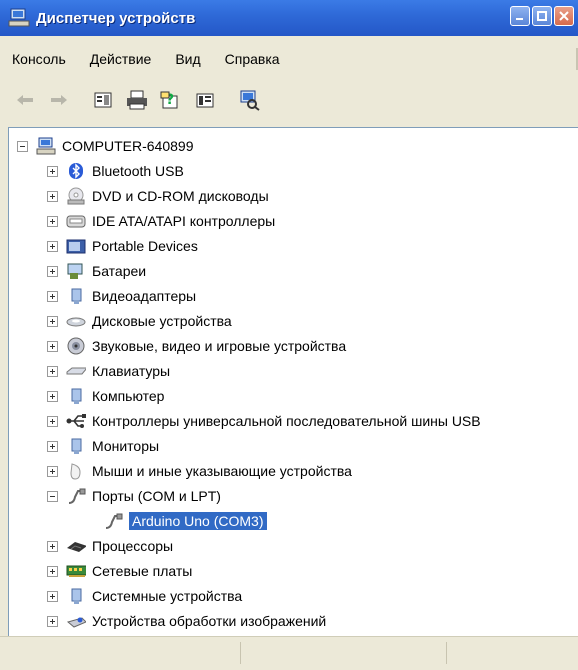 The image size is (578, 670). I want to click on maximize-button, so click(542, 16).